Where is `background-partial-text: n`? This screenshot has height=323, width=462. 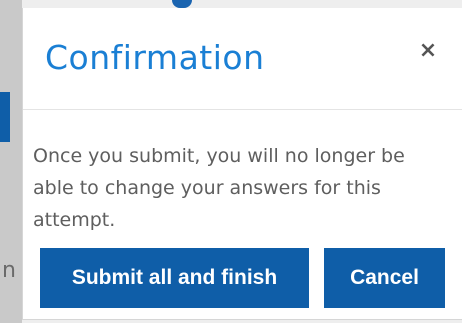
background-partial-text: n is located at coordinates (9, 270).